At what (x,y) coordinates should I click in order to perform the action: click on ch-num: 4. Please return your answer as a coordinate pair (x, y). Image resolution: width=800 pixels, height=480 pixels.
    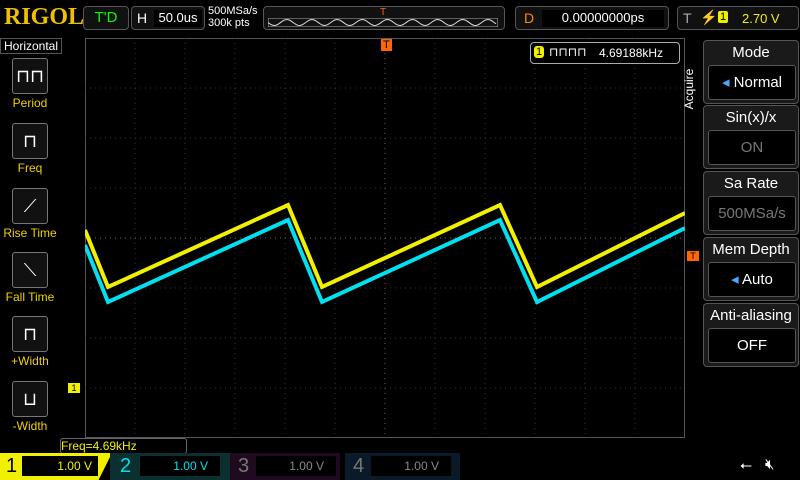
    Looking at the image, I should click on (359, 466).